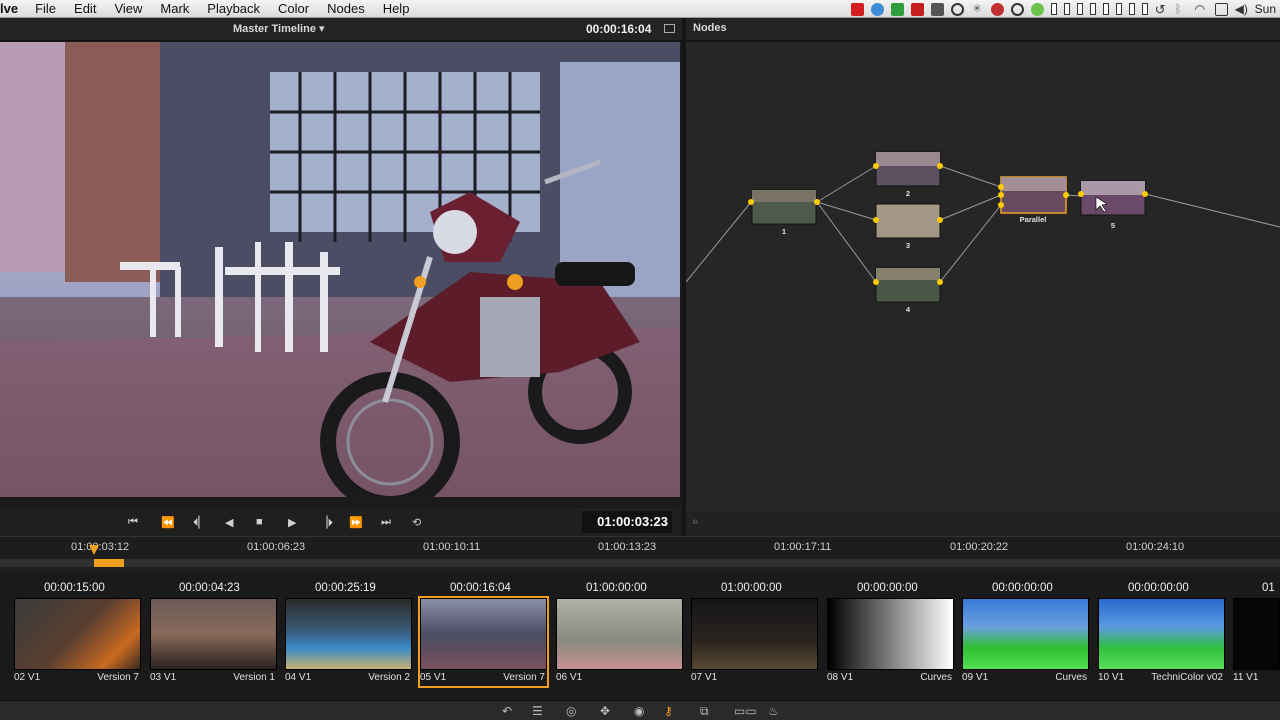 The image size is (1280, 720). Describe the element at coordinates (1161, 9) in the screenshot. I see `time-machine-icon: ↺` at that location.